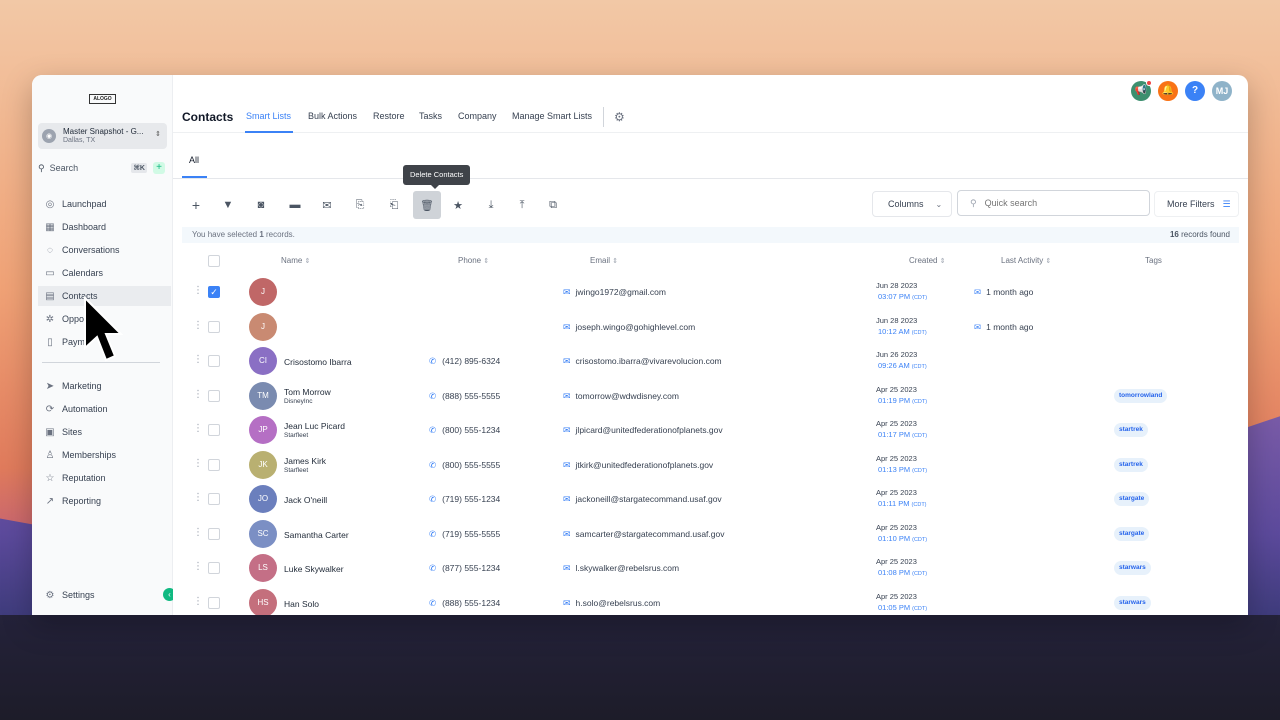  What do you see at coordinates (104, 273) in the screenshot?
I see `sidebar-item-calendars: ▭ Calendars` at bounding box center [104, 273].